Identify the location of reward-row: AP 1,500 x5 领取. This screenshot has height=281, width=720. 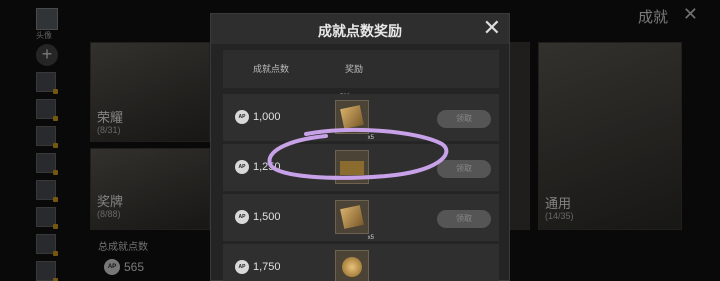
(361, 218).